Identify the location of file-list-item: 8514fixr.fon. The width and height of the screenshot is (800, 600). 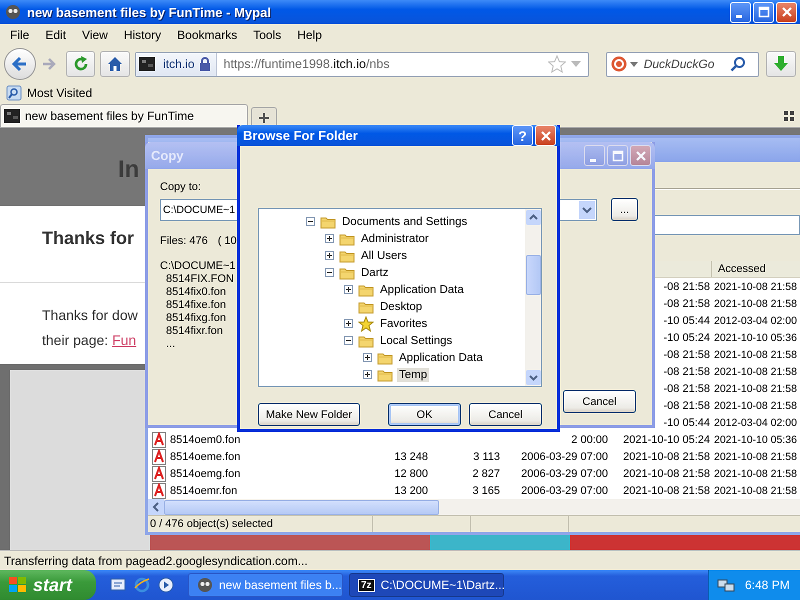
(194, 331).